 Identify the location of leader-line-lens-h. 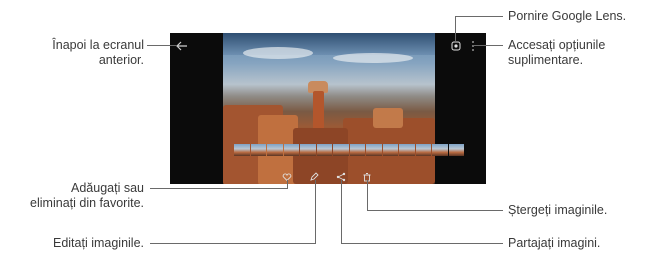
(479, 16).